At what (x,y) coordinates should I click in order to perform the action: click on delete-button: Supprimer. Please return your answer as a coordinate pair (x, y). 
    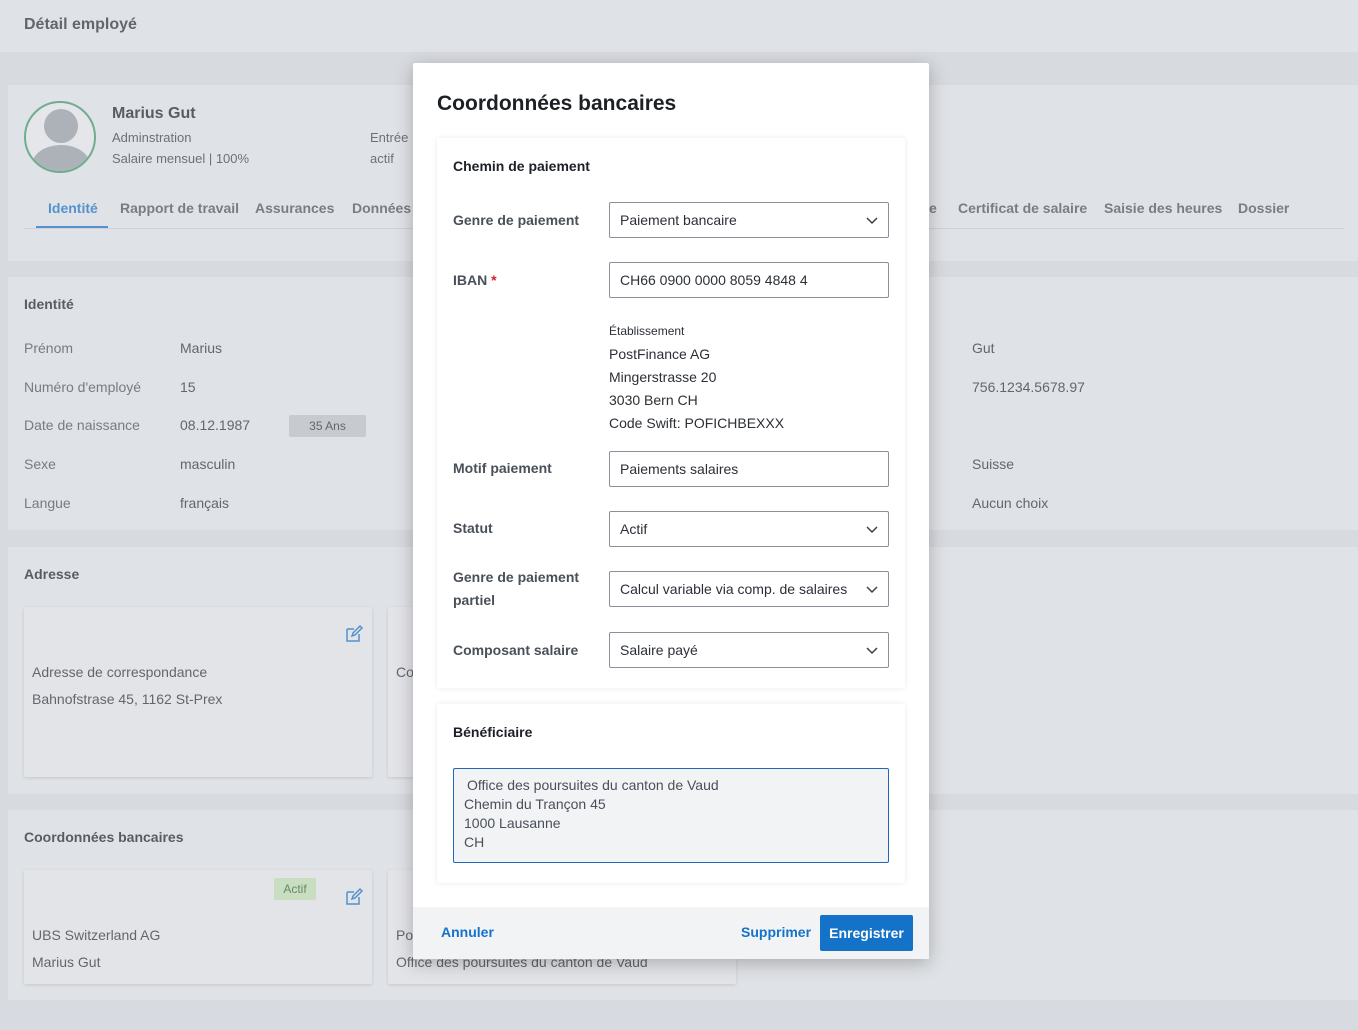
    Looking at the image, I should click on (776, 932).